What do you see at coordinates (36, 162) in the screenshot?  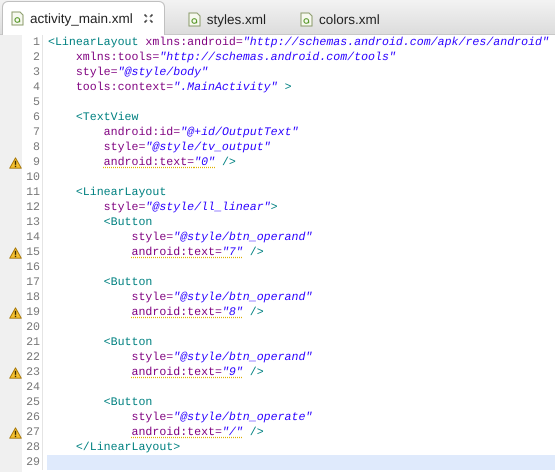 I see `line-number: 9` at bounding box center [36, 162].